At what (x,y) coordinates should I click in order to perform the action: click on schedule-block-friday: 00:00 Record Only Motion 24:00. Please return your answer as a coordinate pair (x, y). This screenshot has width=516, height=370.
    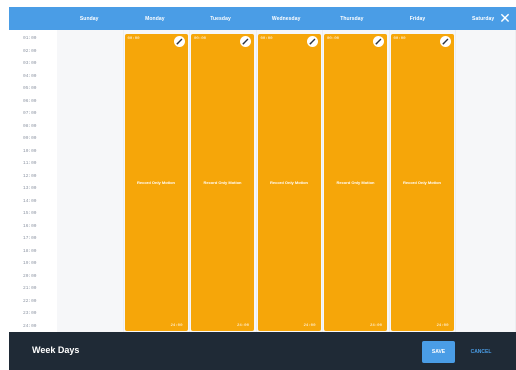
    Looking at the image, I should click on (422, 182).